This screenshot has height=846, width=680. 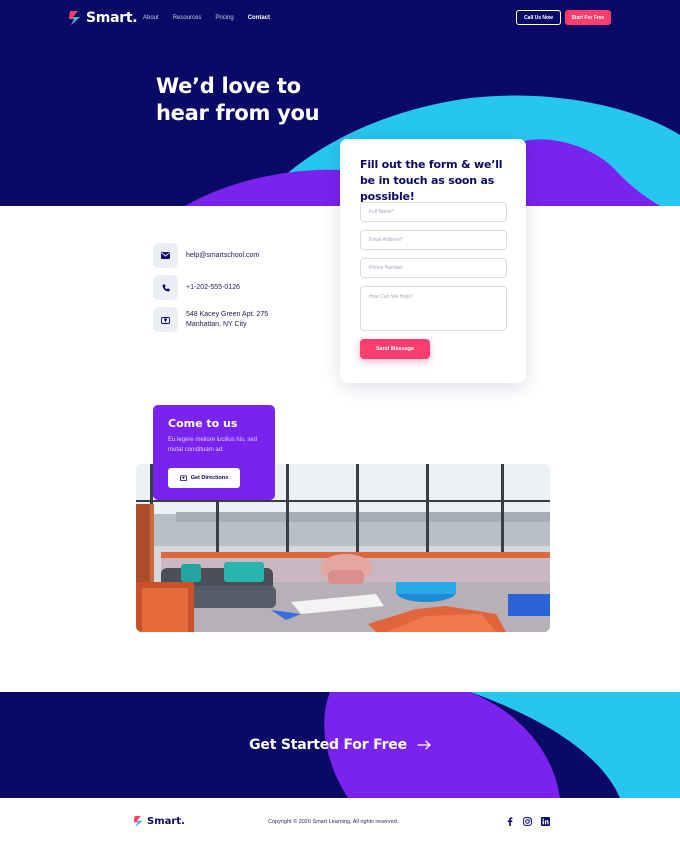 I want to click on hero-title-line-1: We’d love to, so click(x=228, y=86).